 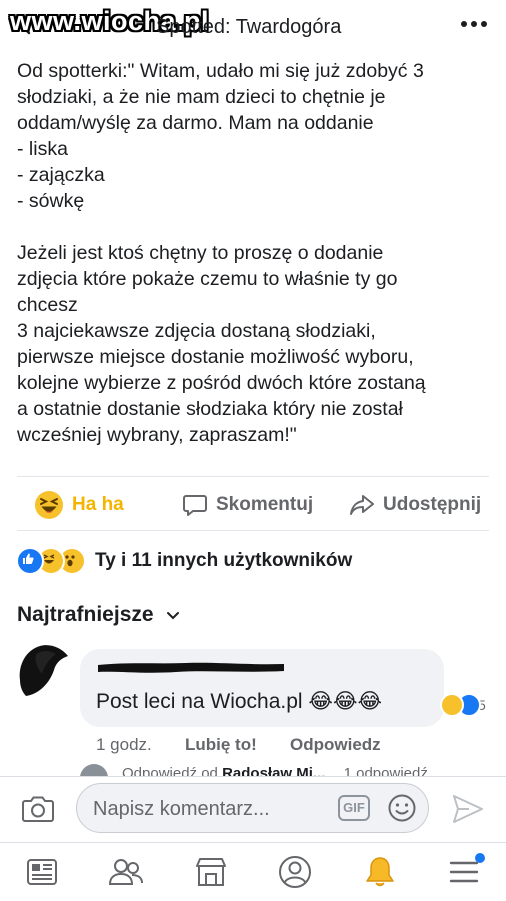 I want to click on comment-button: Skomentuj, so click(x=247, y=505).